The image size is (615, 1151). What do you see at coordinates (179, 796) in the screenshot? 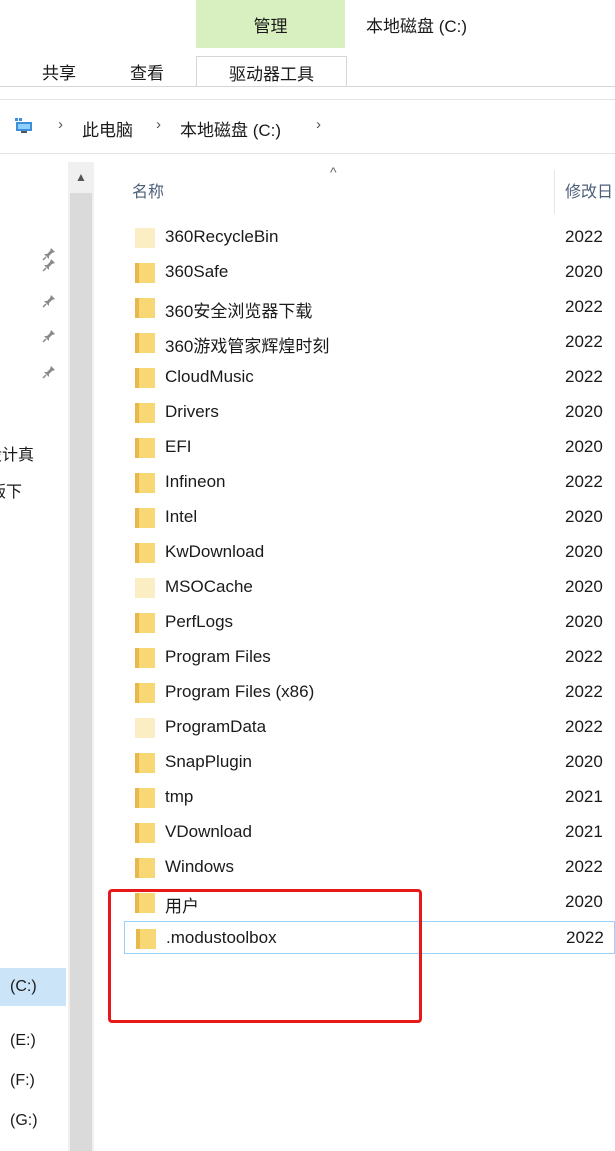
I see `file-name: tmp` at bounding box center [179, 796].